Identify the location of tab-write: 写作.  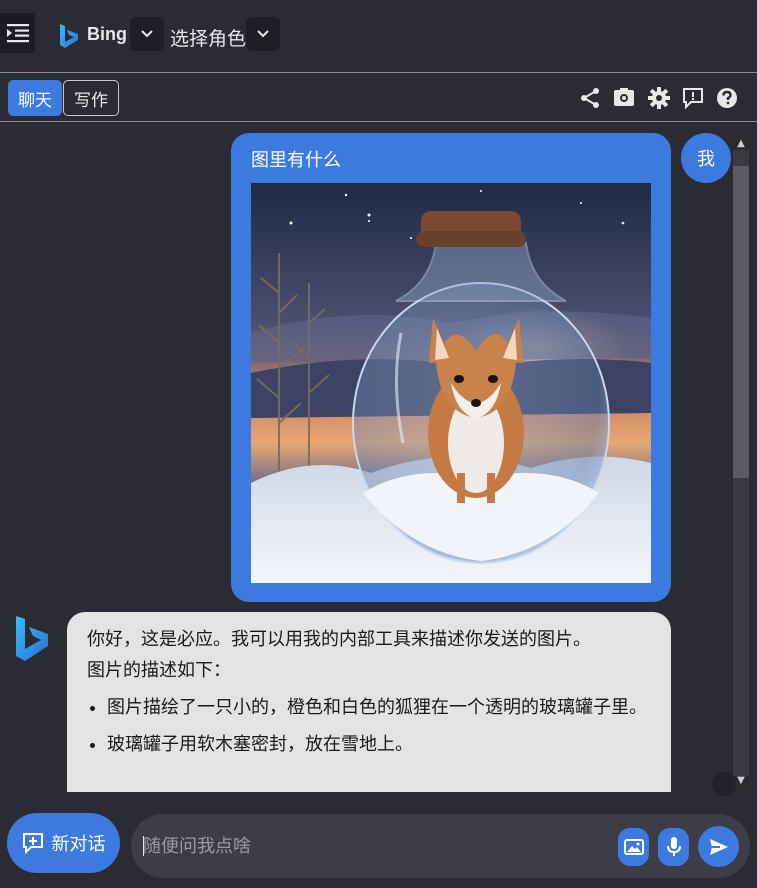
(91, 98).